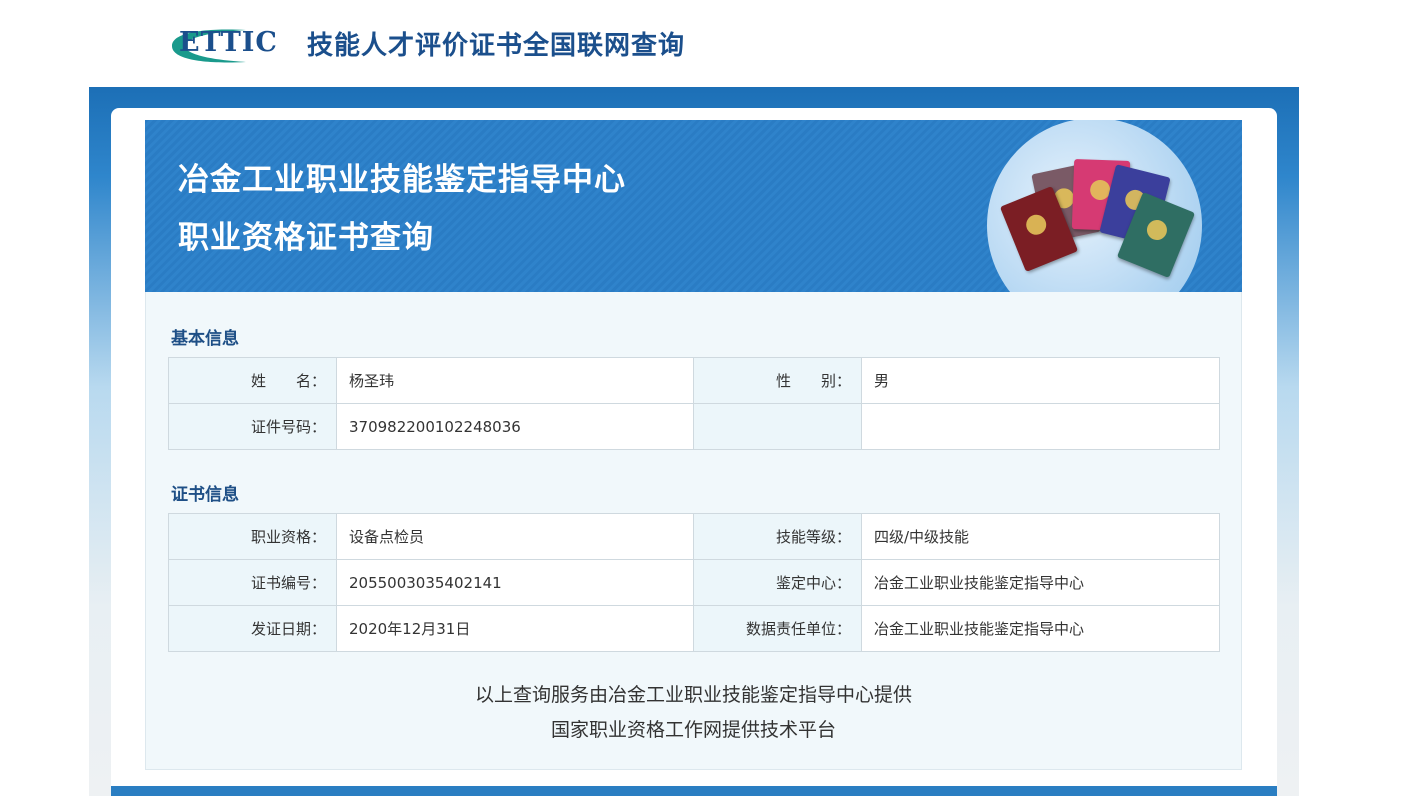 Image resolution: width=1414 pixels, height=796 pixels. I want to click on bottom-strip, so click(694, 791).